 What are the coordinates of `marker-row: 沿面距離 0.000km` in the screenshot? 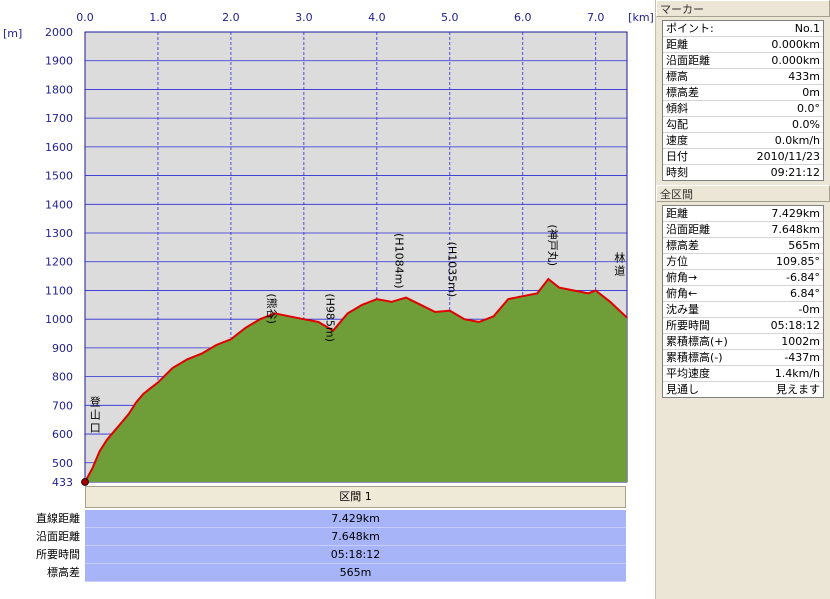 It's located at (743, 61).